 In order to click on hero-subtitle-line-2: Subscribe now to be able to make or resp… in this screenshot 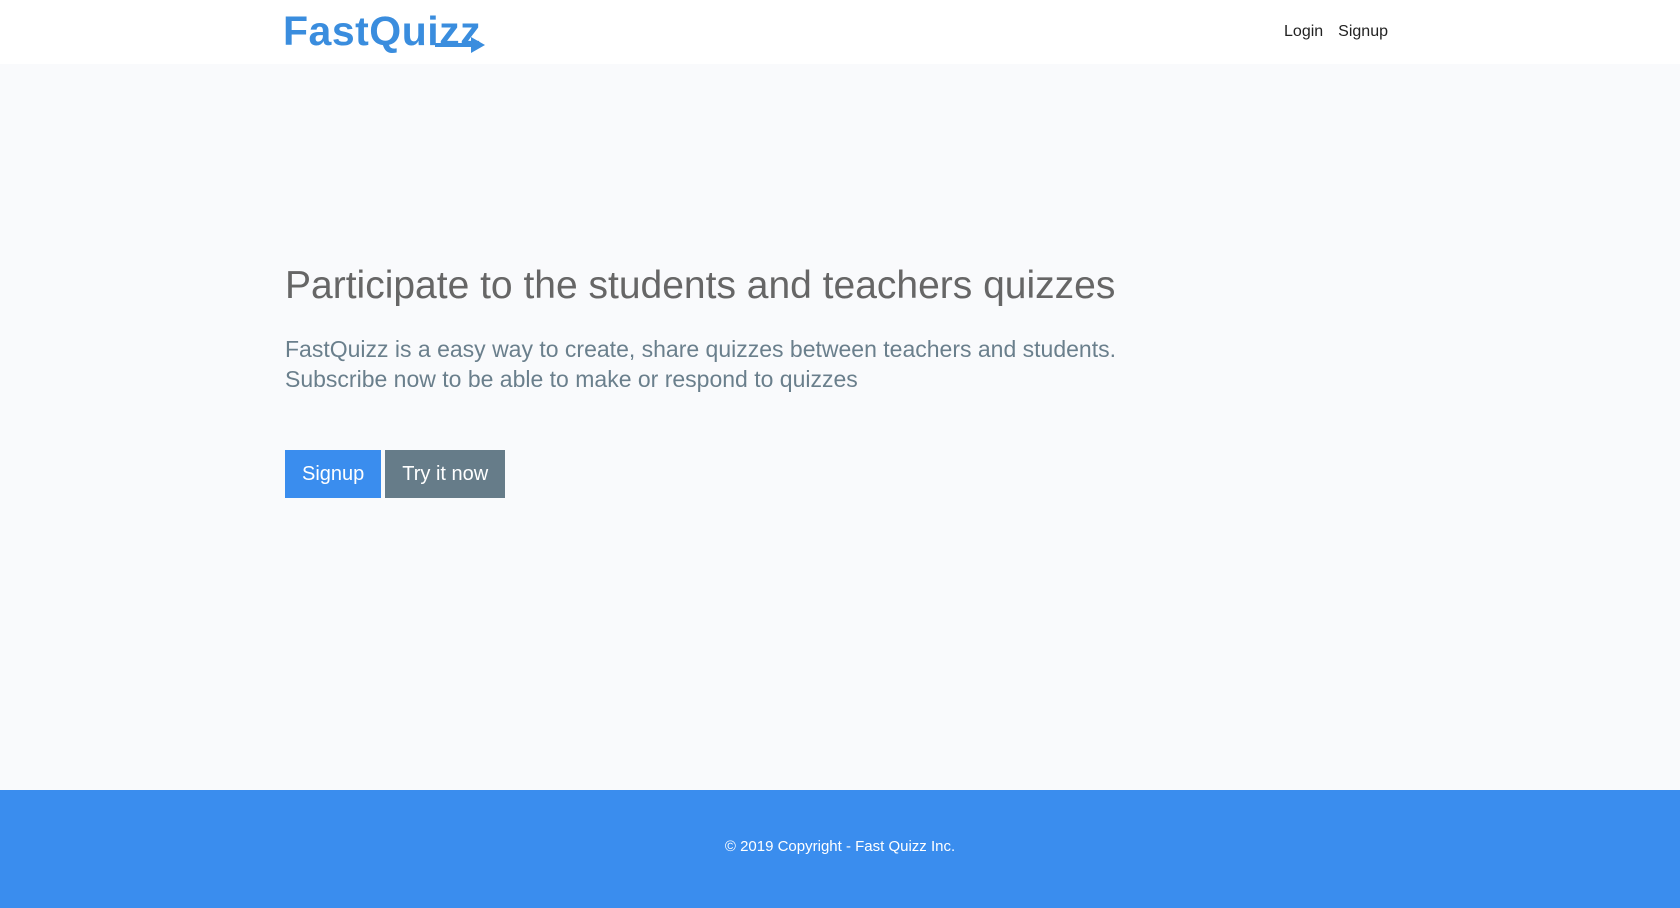, I will do `click(571, 379)`.